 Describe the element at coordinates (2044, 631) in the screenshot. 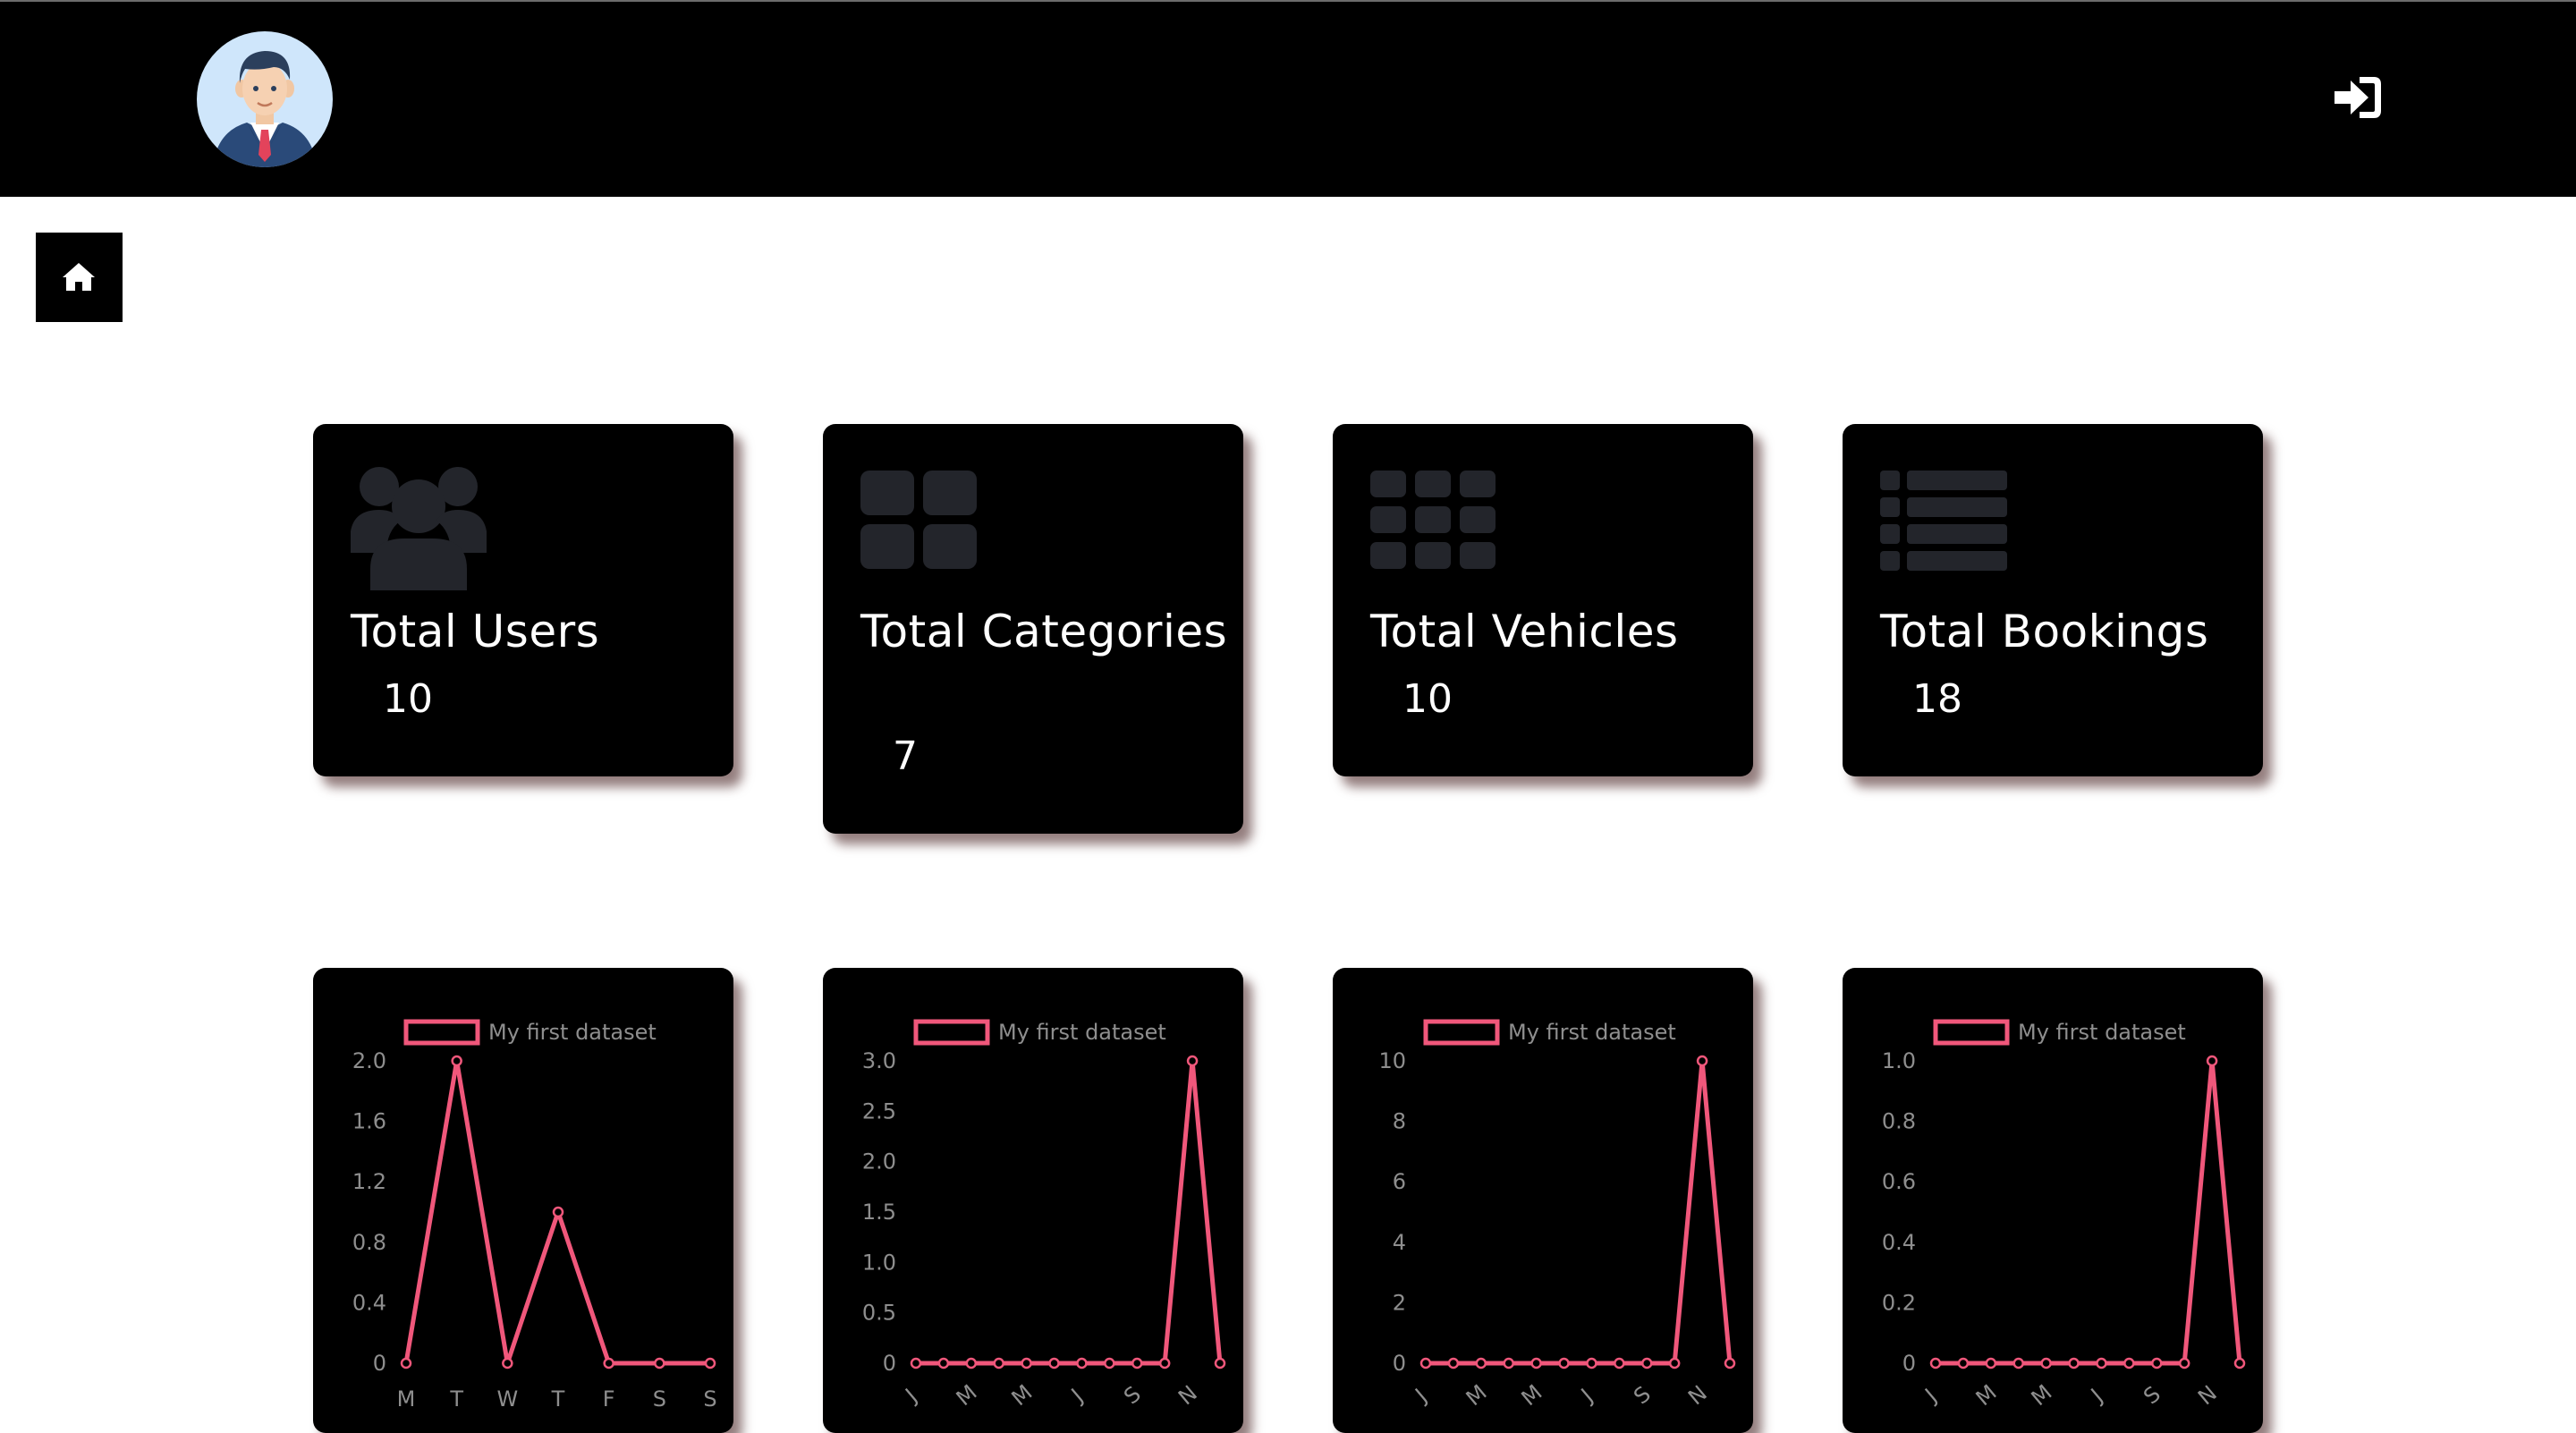

I see `stat-title: Total Bookings` at that location.